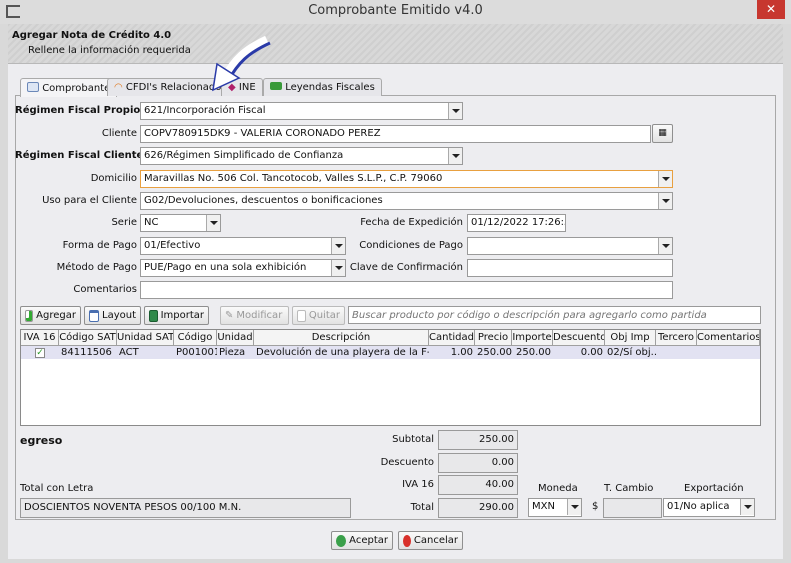 Image resolution: width=791 pixels, height=563 pixels. Describe the element at coordinates (301, 156) in the screenshot. I see `regimen-cliente-select: 626/Régimen Simplificado de Confianza` at that location.